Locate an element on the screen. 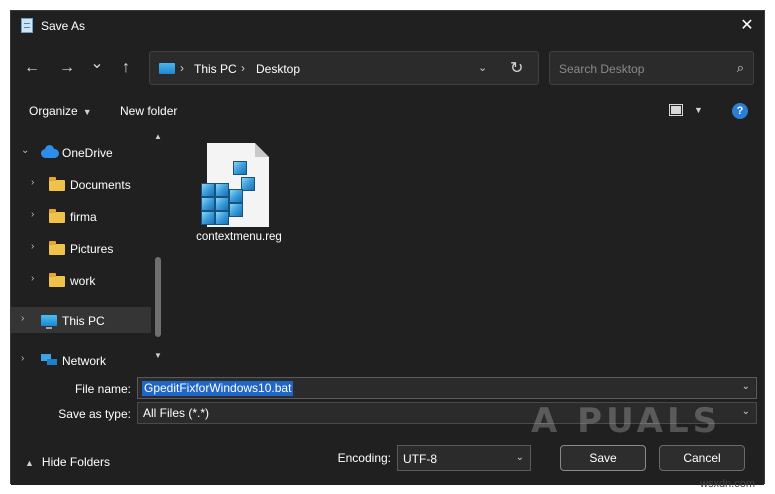  search-input: Search Desktop is located at coordinates (601, 69).